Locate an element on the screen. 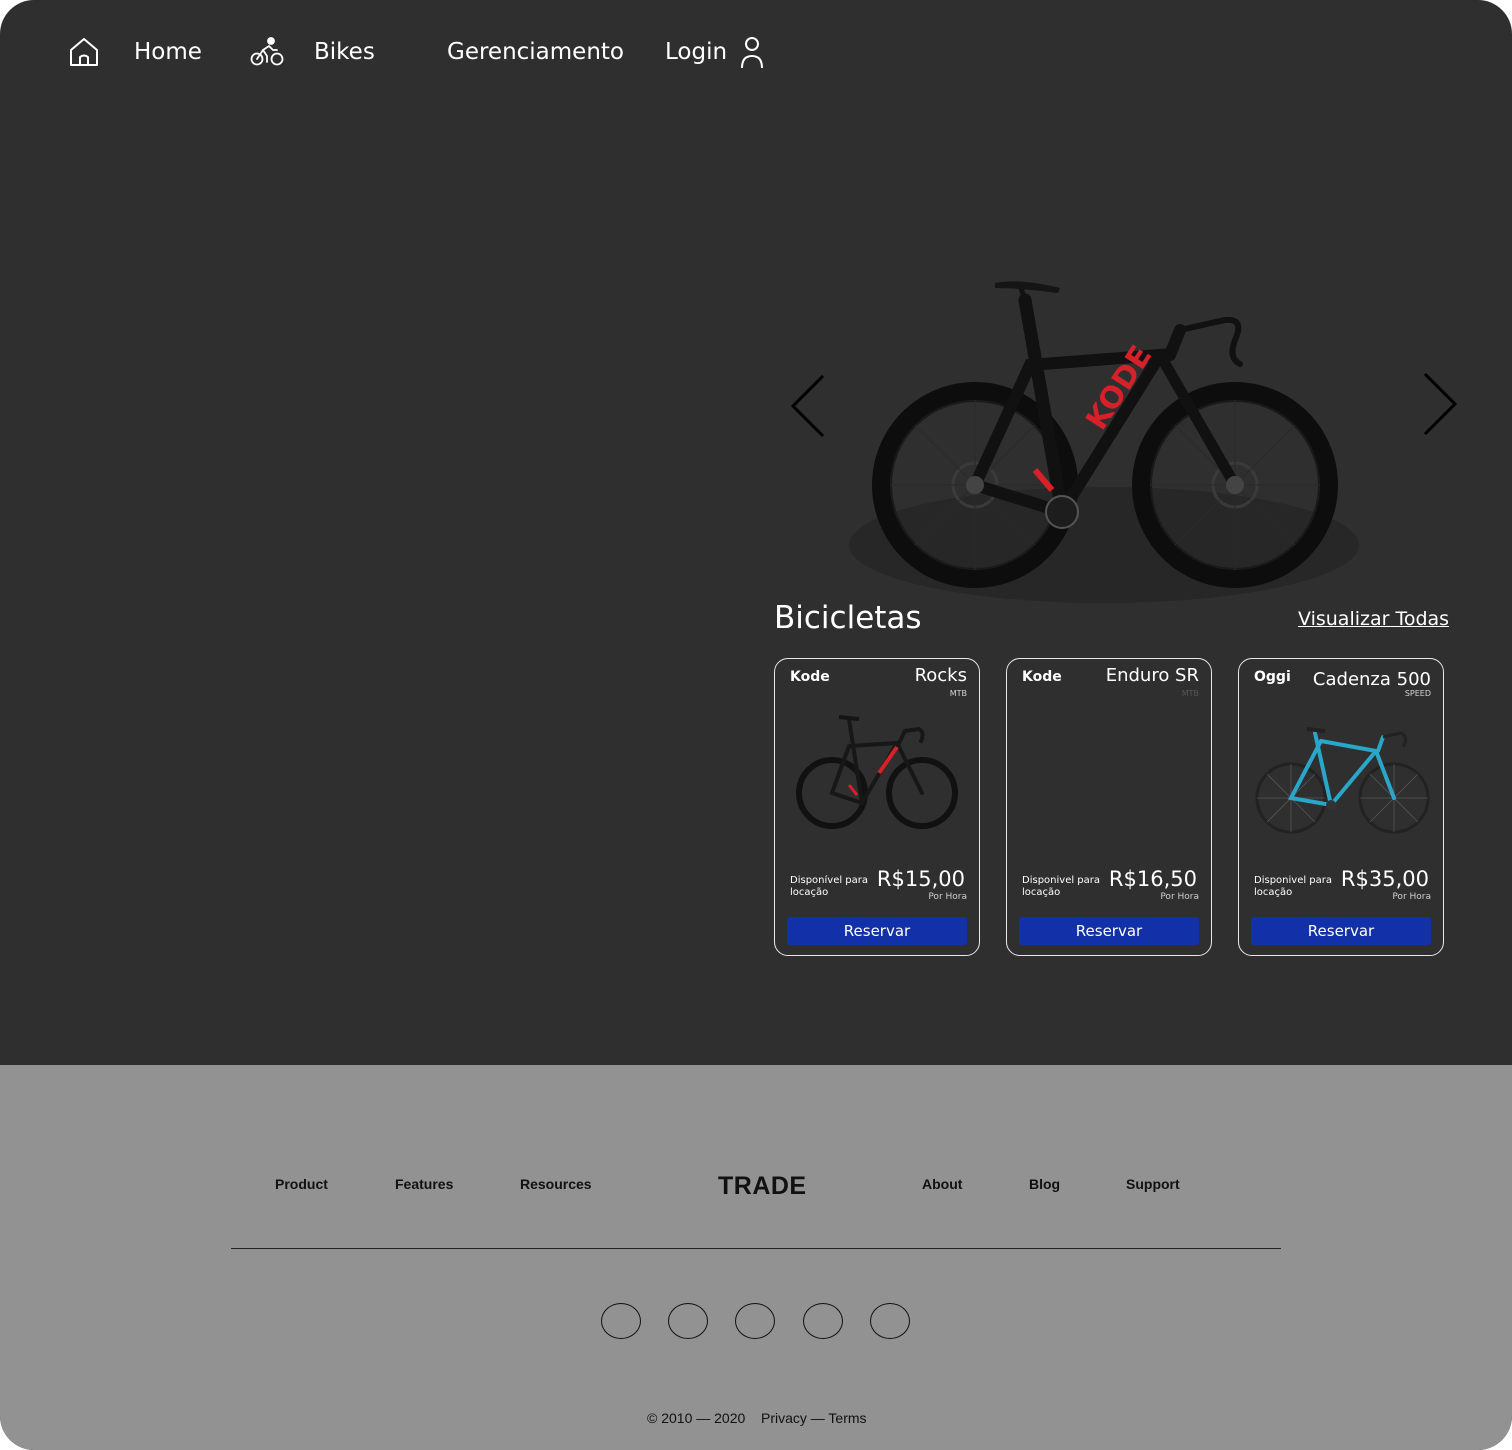  chevron-left-icon is located at coordinates (808, 408).